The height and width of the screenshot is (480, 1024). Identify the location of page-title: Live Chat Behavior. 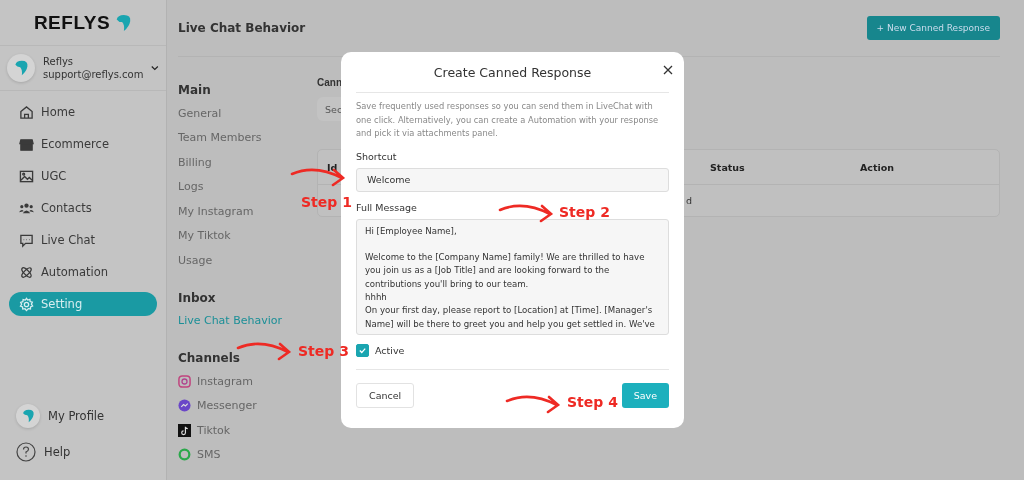
(242, 28).